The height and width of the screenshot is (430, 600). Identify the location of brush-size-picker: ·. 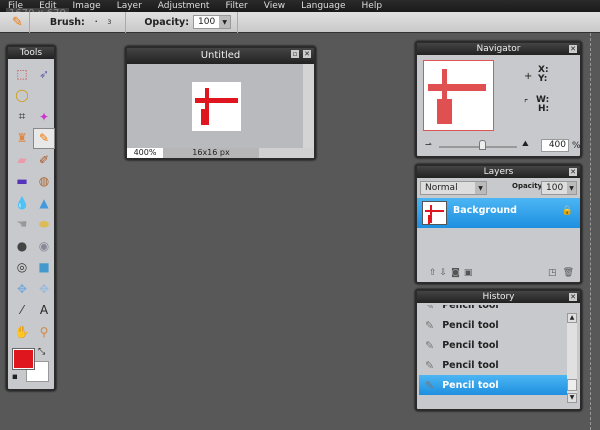
(96, 22).